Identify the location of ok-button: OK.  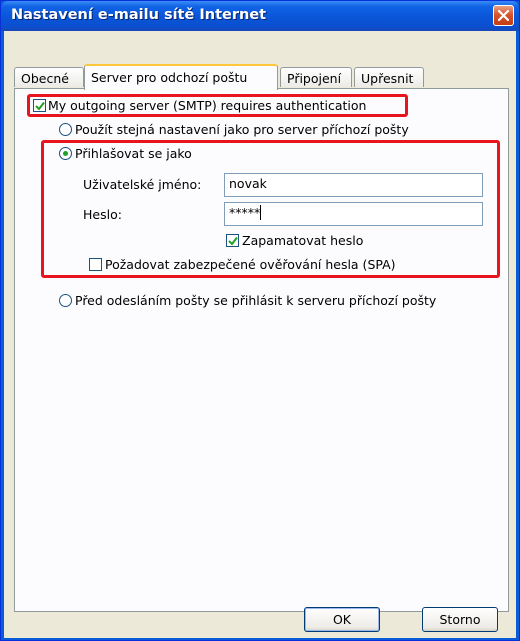
(342, 619).